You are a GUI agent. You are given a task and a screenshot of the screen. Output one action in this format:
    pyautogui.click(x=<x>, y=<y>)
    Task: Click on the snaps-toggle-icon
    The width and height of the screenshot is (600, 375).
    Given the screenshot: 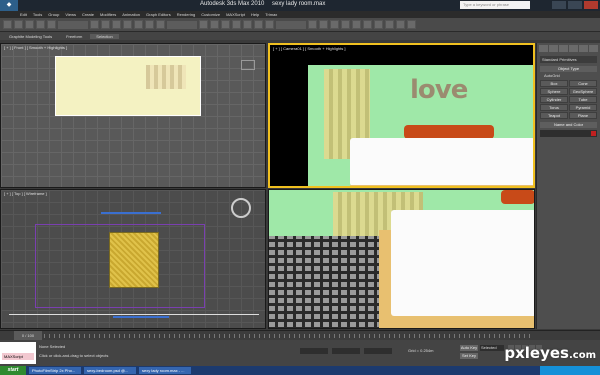 What is the action you would take?
    pyautogui.click(x=236, y=24)
    